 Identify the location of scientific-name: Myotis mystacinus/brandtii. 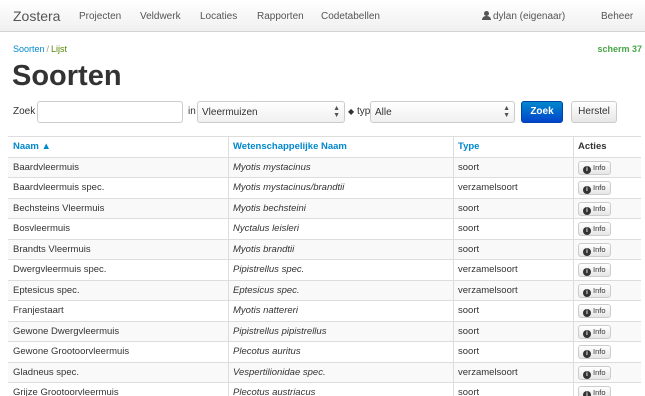
(340, 188).